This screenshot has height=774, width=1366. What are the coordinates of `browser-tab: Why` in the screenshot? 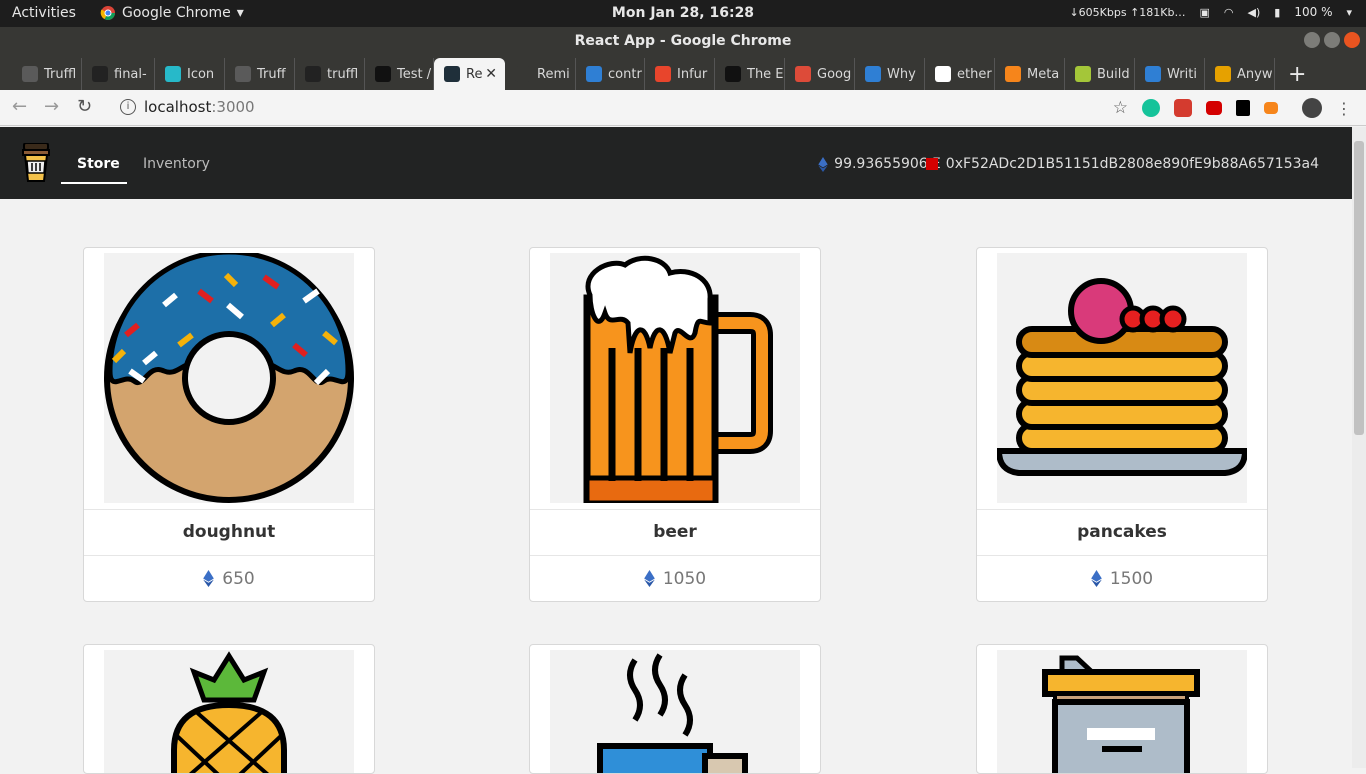 It's located at (890, 74).